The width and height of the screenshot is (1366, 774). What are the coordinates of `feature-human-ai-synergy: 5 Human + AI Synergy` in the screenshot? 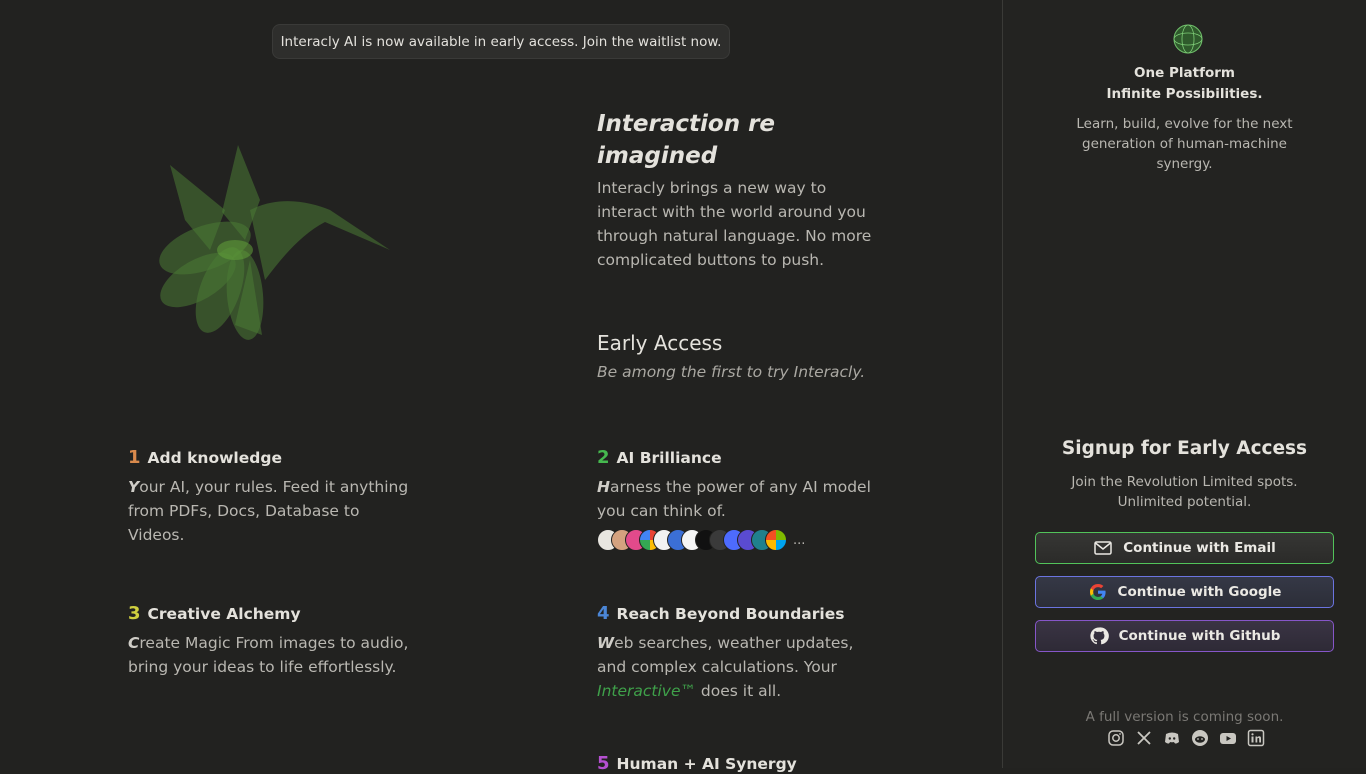 It's located at (742, 763).